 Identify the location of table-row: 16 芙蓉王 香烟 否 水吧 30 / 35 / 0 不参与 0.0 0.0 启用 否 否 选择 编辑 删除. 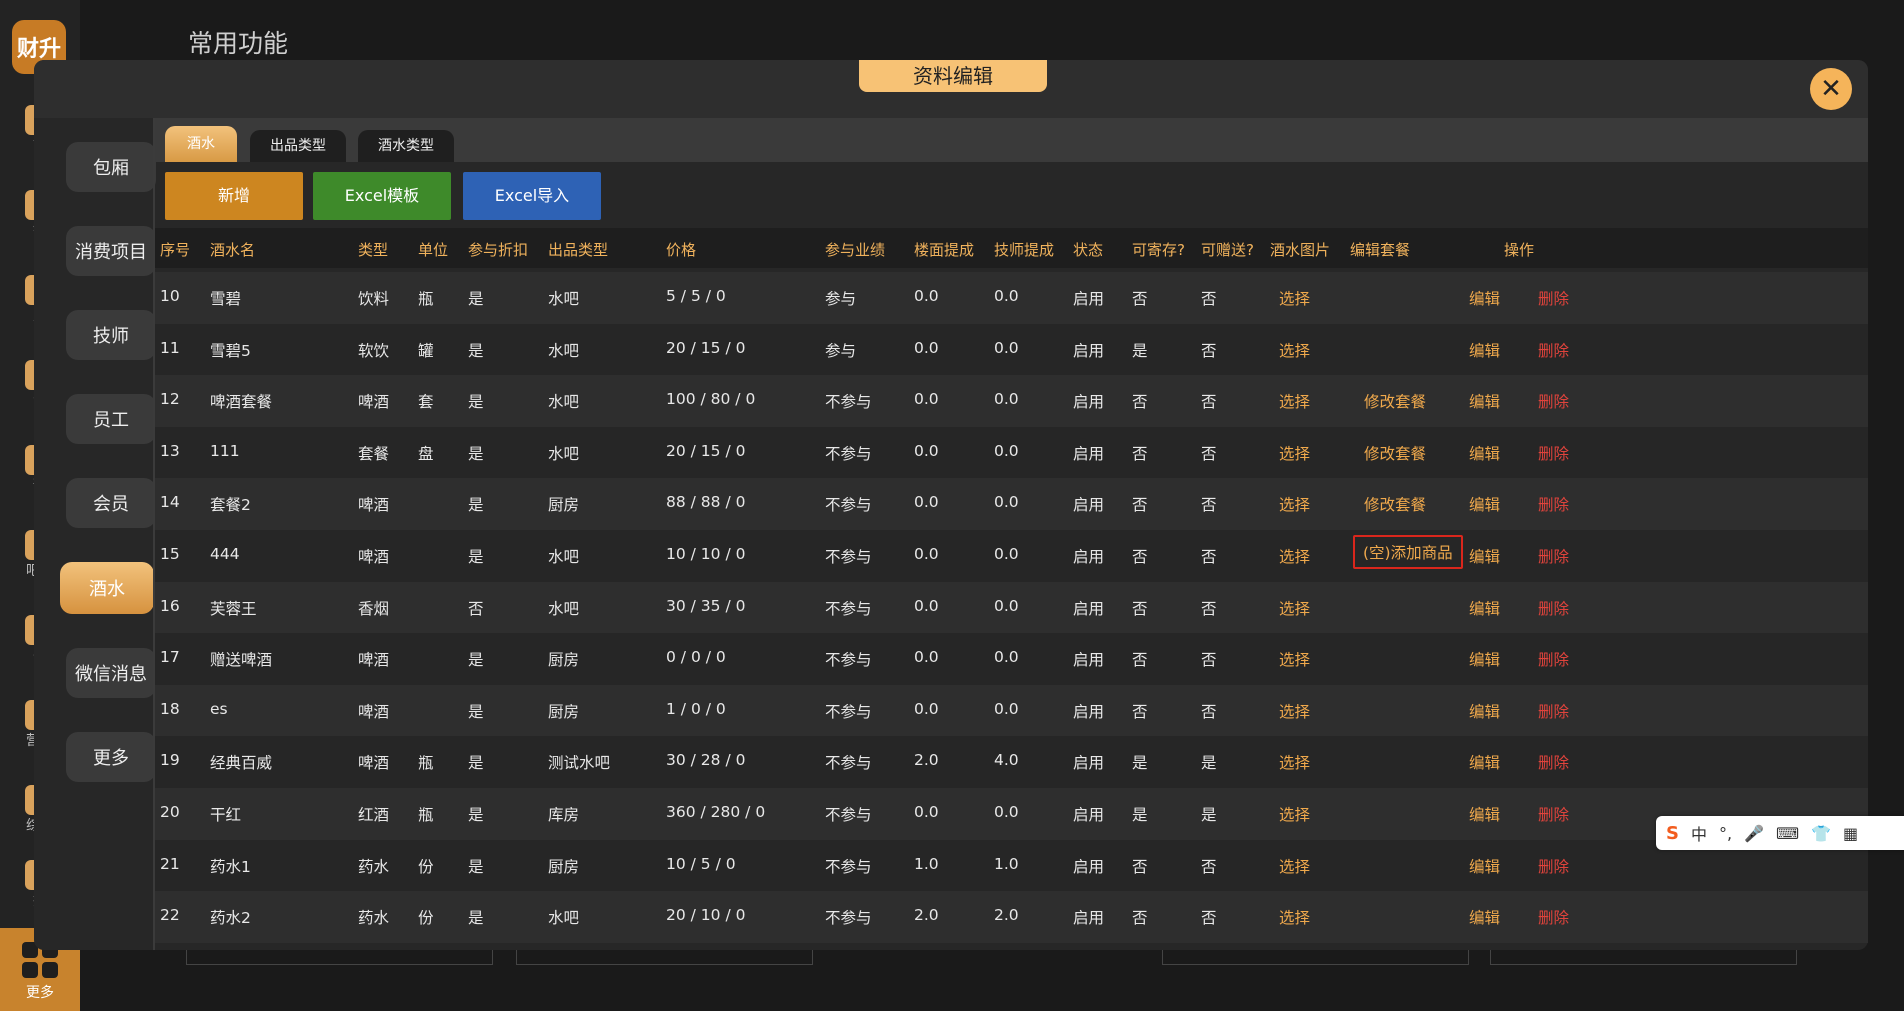
(1011, 607).